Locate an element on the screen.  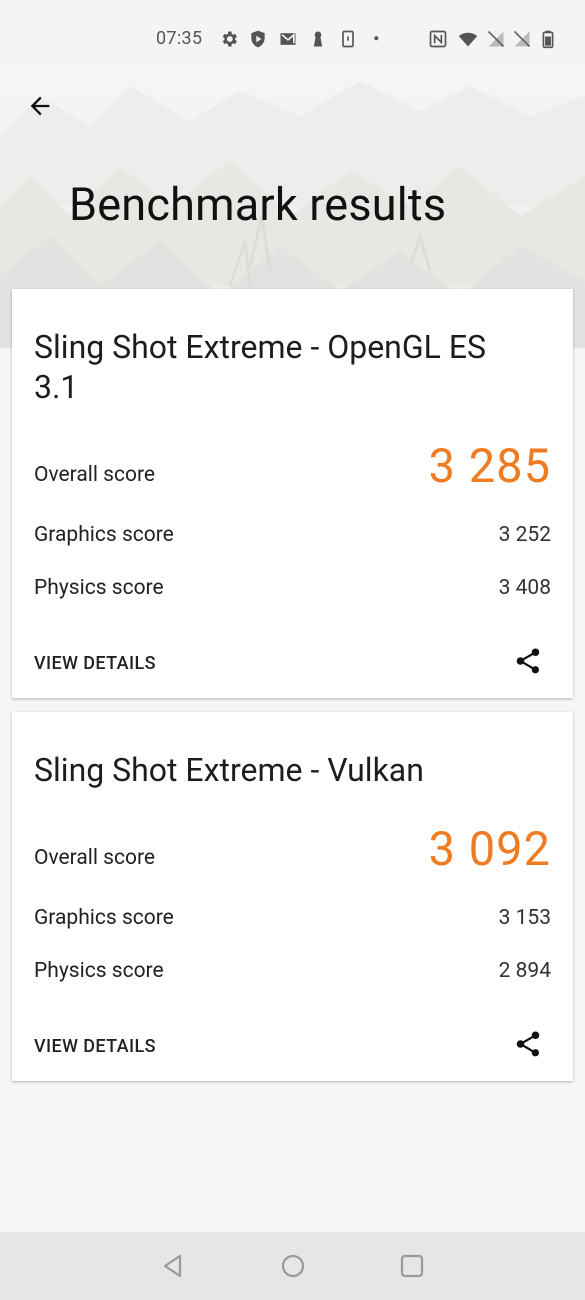
nav-recents-button is located at coordinates (412, 1266).